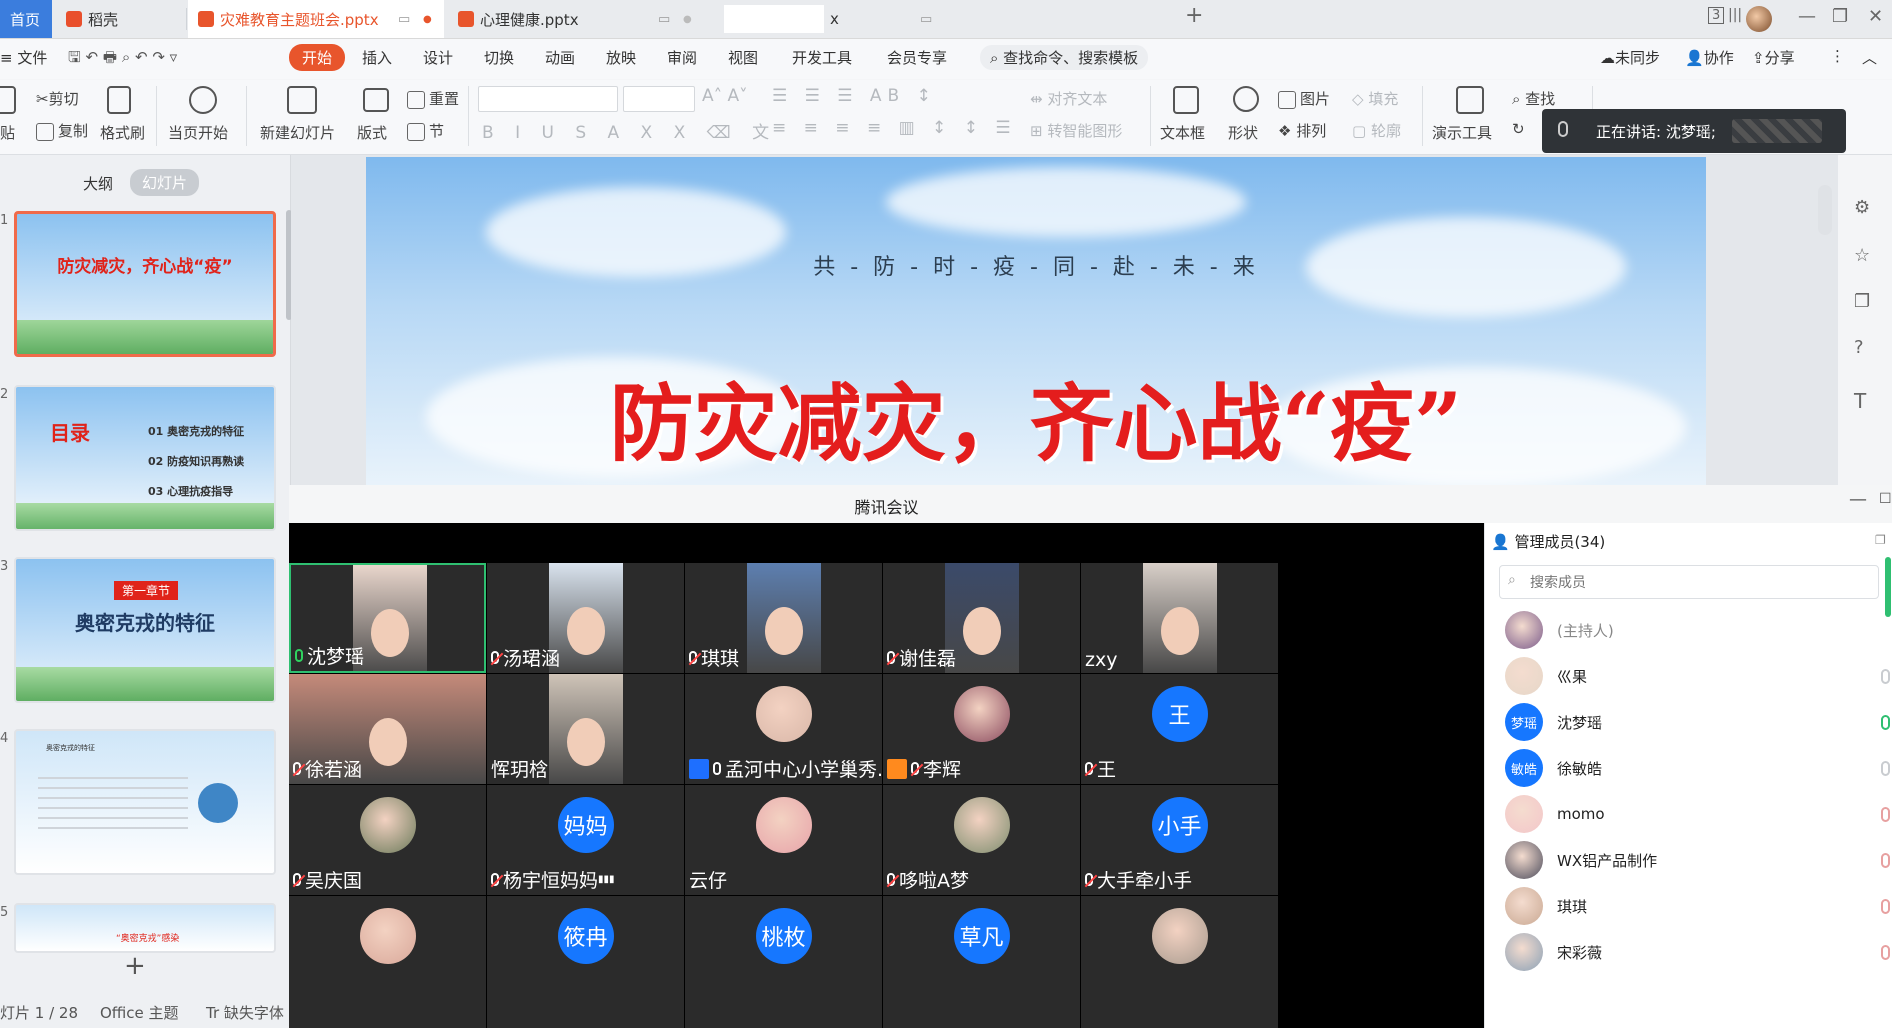  What do you see at coordinates (7, 132) in the screenshot?
I see `paste-button: 贴` at bounding box center [7, 132].